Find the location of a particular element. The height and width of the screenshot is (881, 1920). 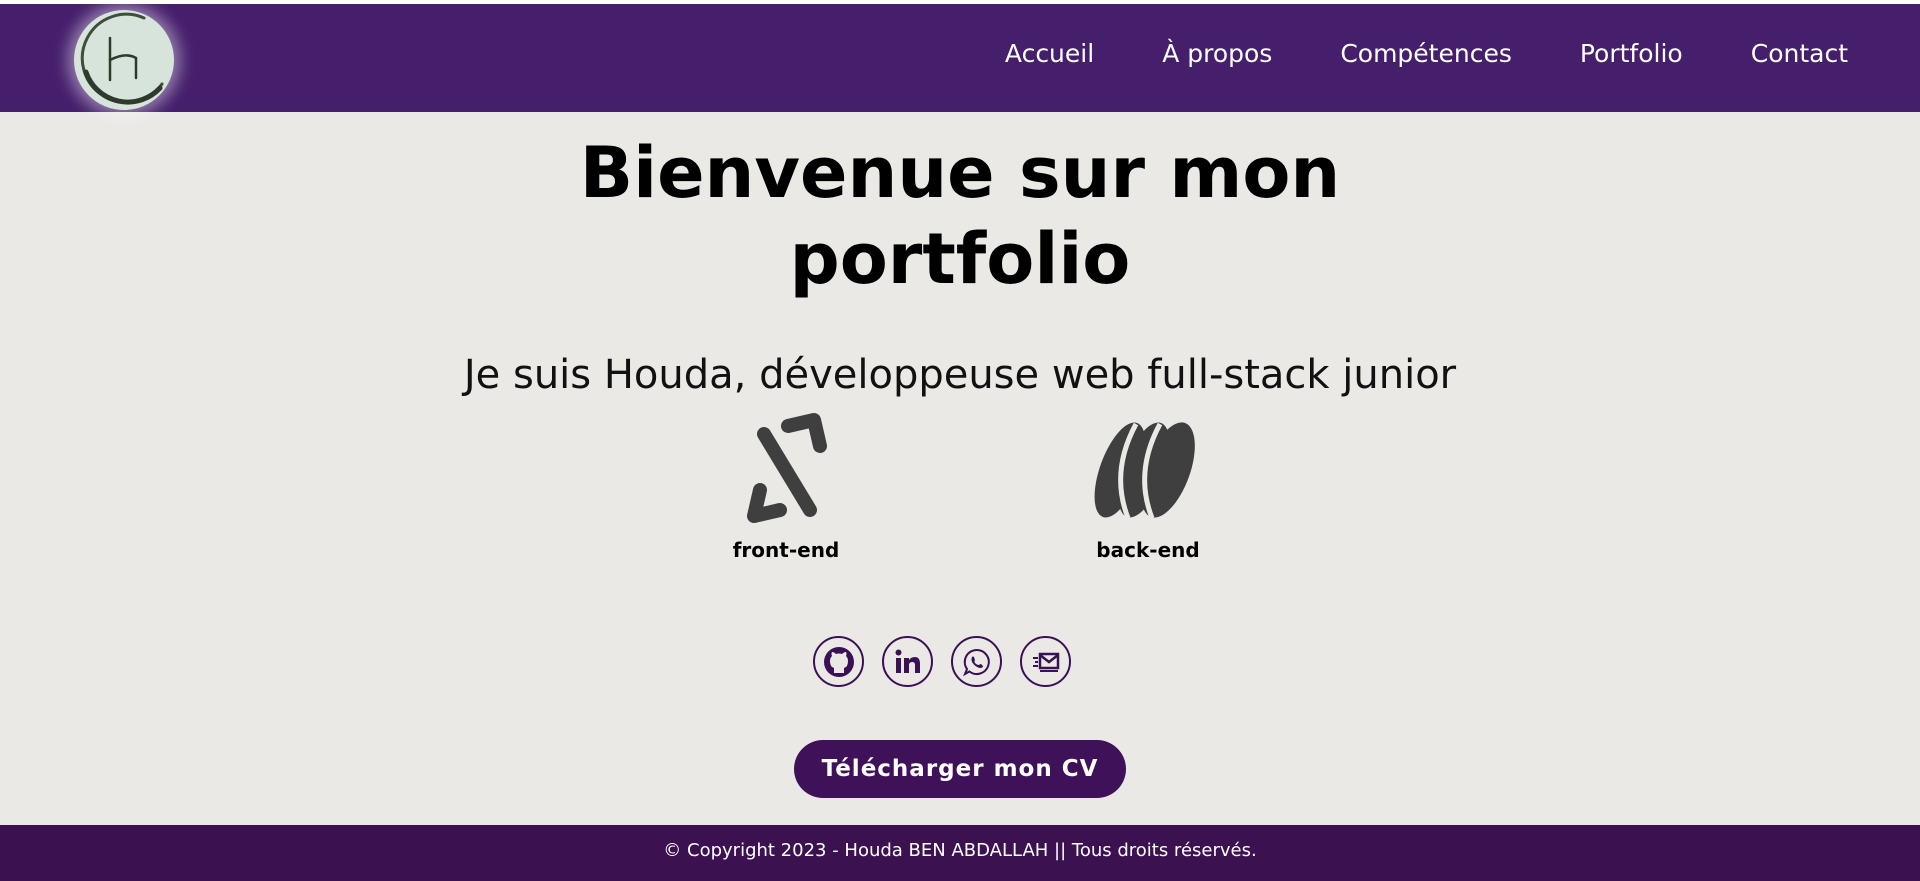

download-cv-button: Télécharger mon CV is located at coordinates (960, 769).